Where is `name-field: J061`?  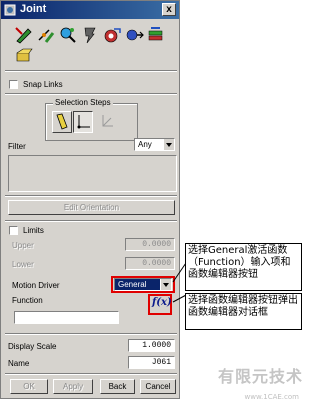
name-field: J061 is located at coordinates (151, 362).